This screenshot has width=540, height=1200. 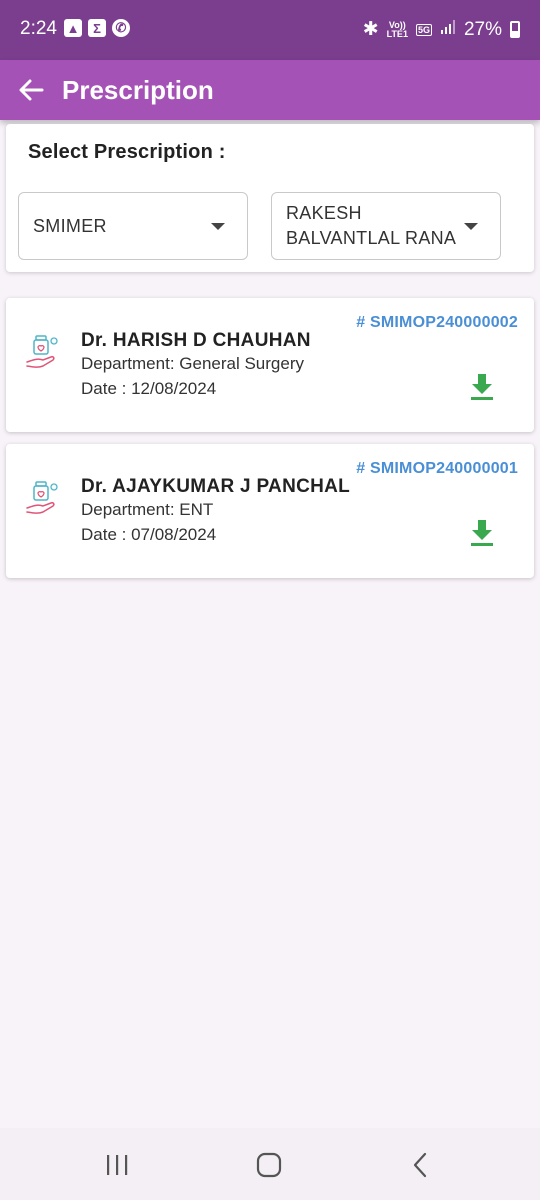 What do you see at coordinates (448, 30) in the screenshot?
I see `signal-icon` at bounding box center [448, 30].